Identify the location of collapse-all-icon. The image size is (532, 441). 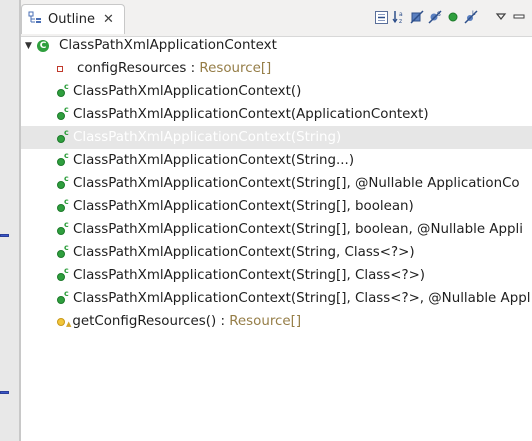
(381, 17).